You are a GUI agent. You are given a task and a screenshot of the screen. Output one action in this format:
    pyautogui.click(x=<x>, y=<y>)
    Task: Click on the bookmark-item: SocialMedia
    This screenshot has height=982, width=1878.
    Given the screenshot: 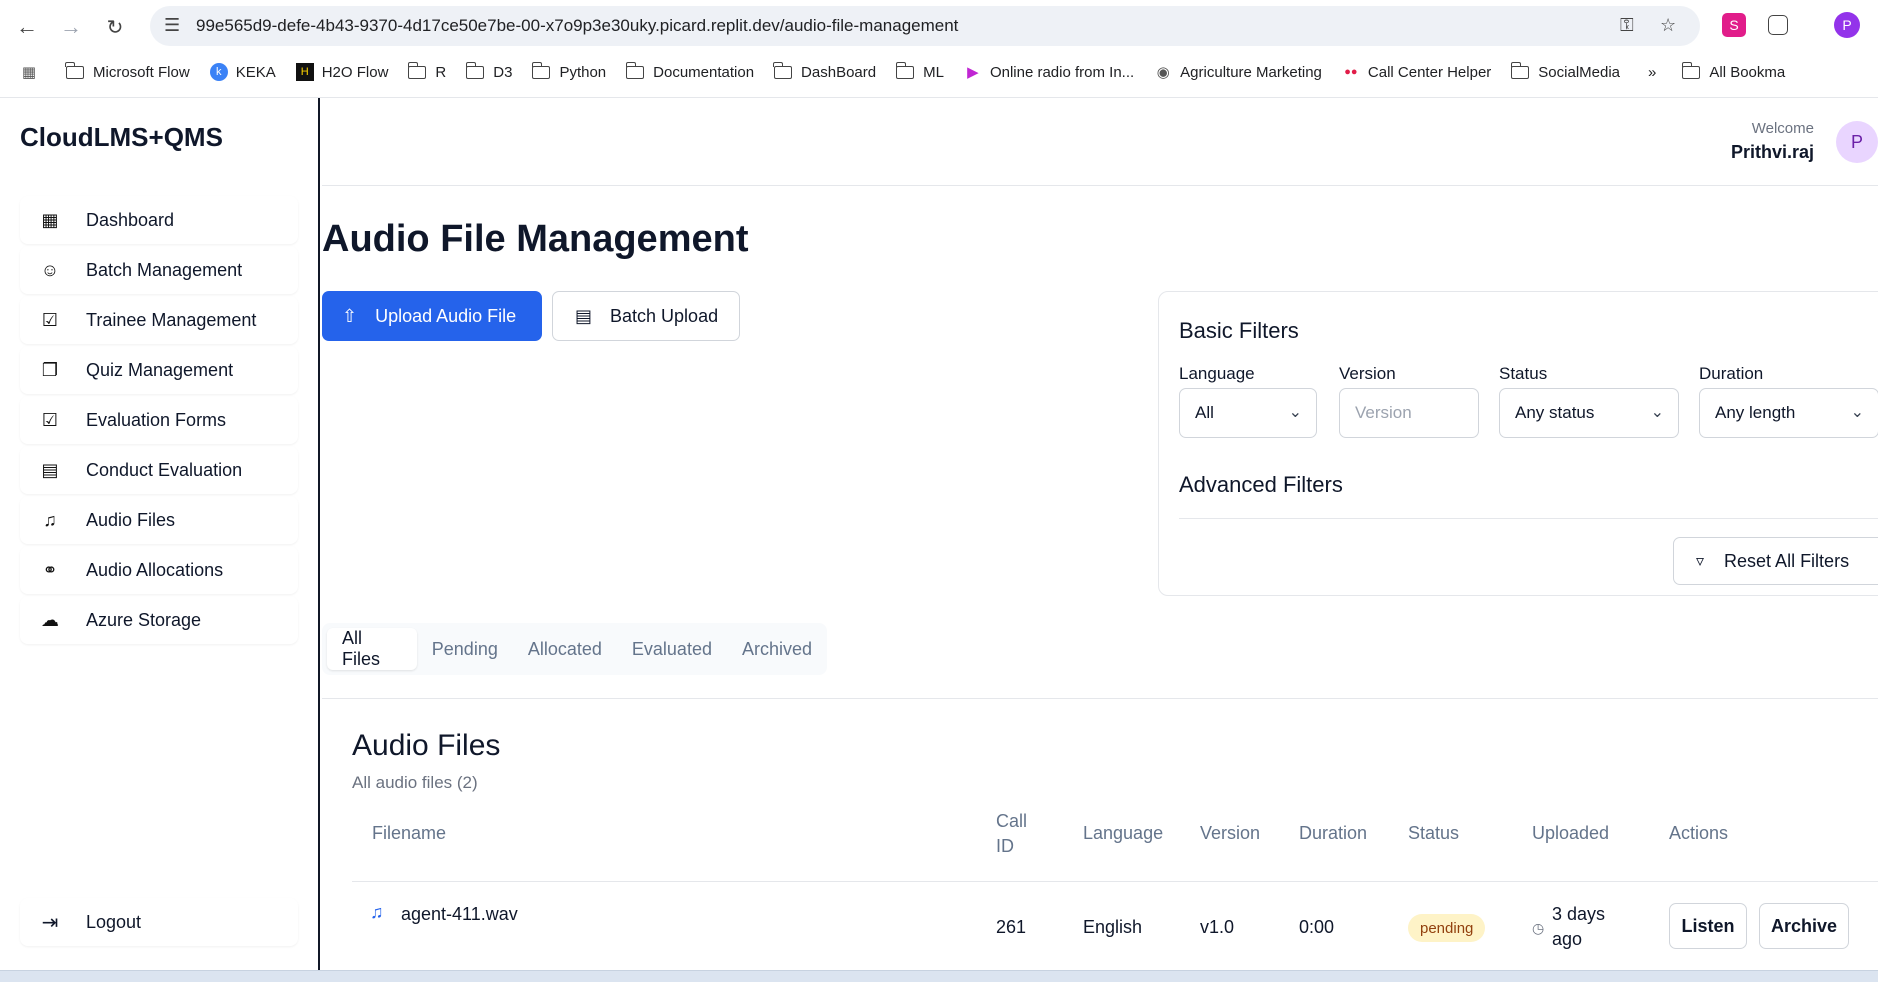 What is the action you would take?
    pyautogui.click(x=1565, y=71)
    